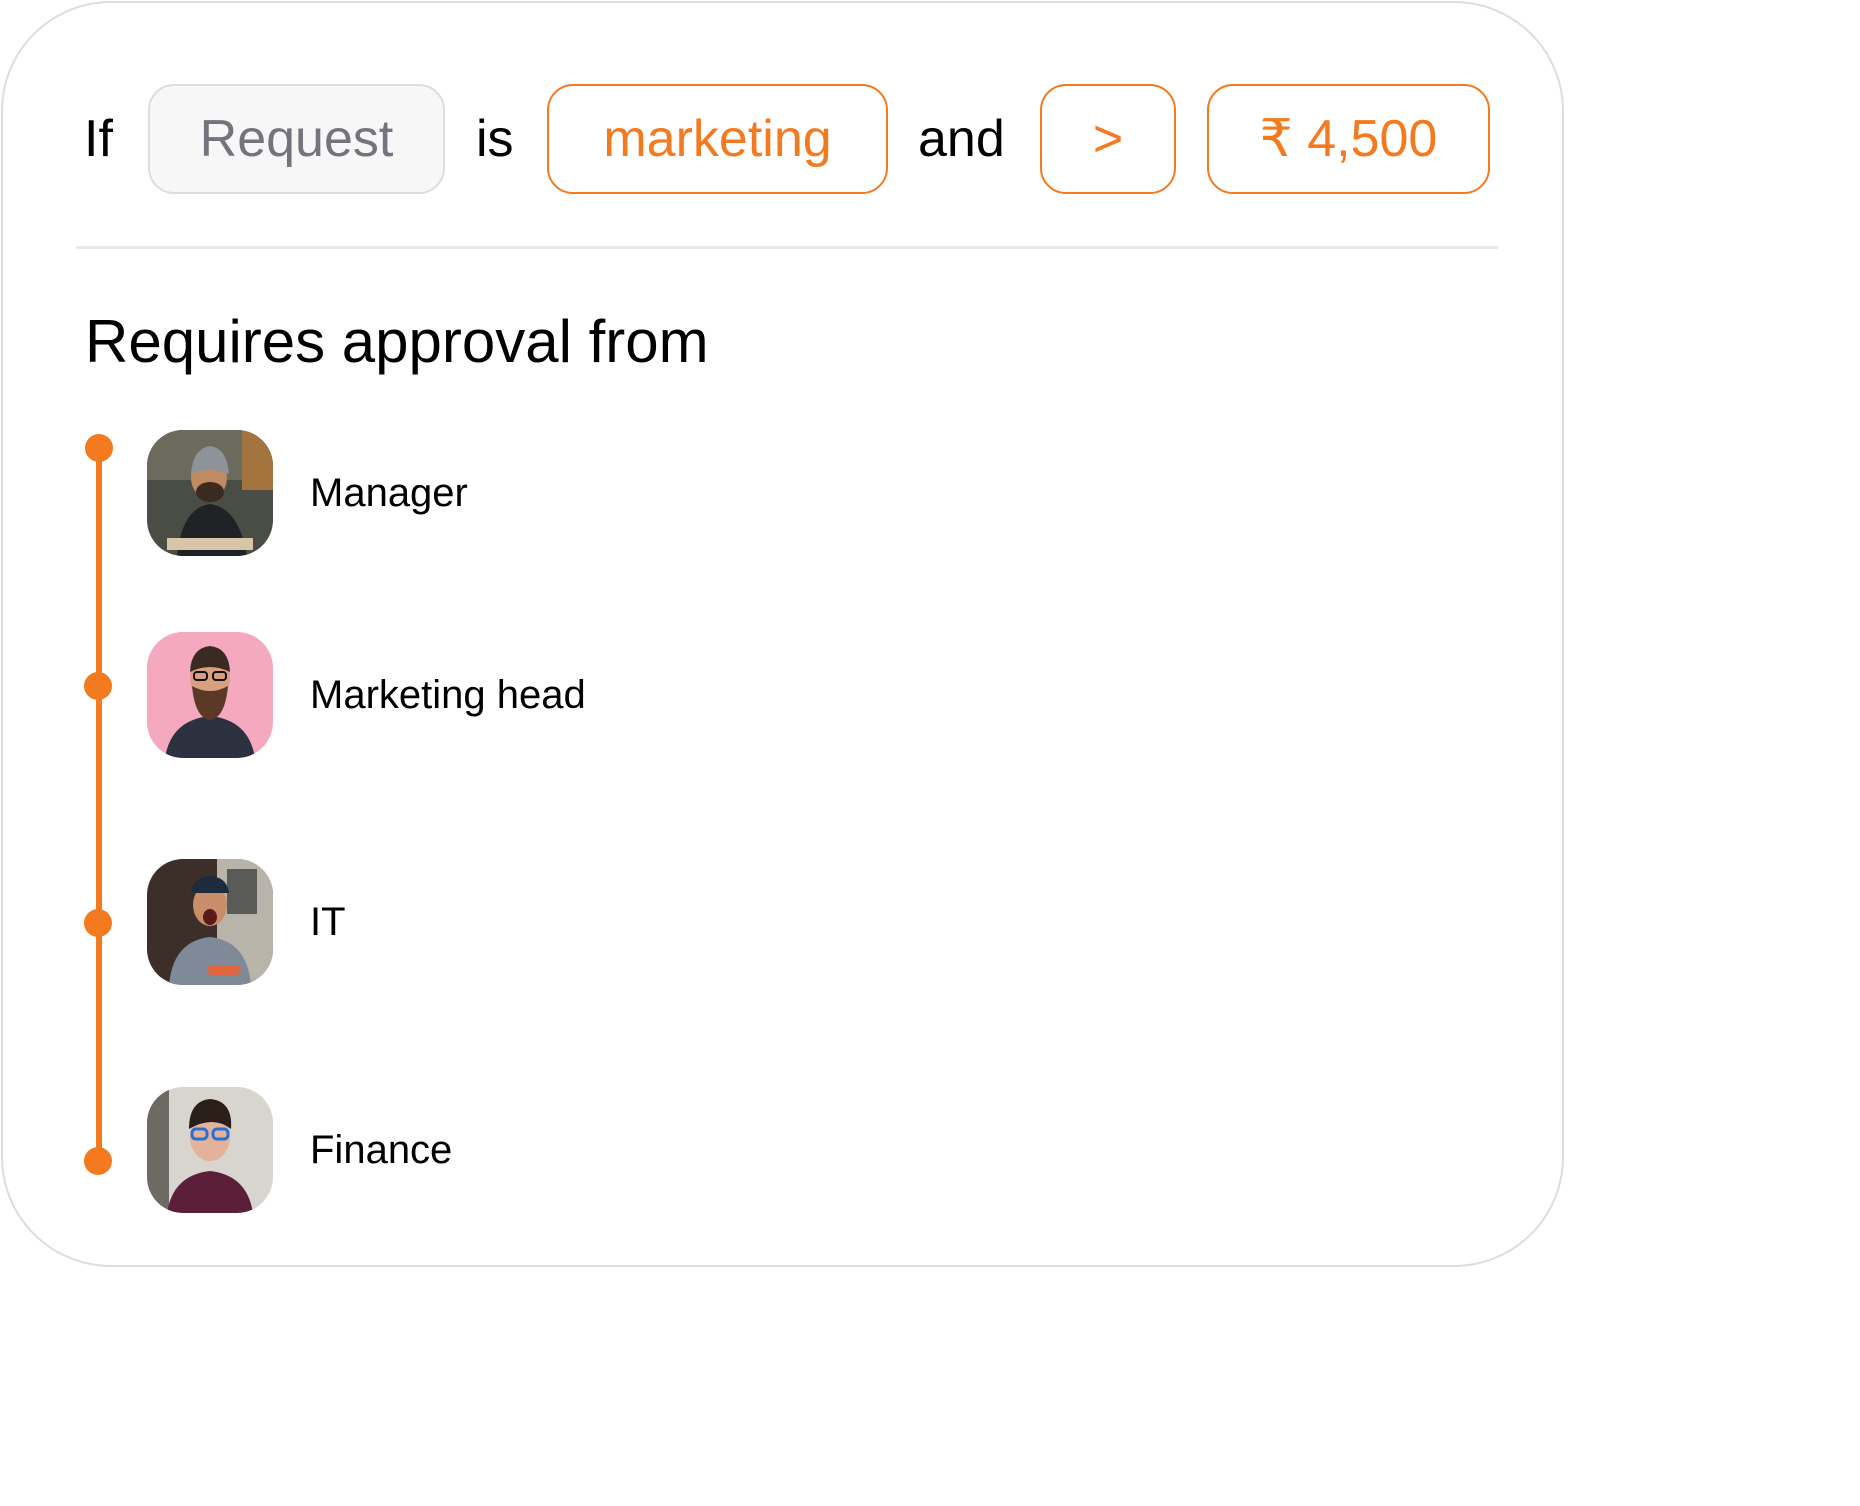 The height and width of the screenshot is (1506, 1860). What do you see at coordinates (98, 686) in the screenshot?
I see `timeline-dot-marketing-head` at bounding box center [98, 686].